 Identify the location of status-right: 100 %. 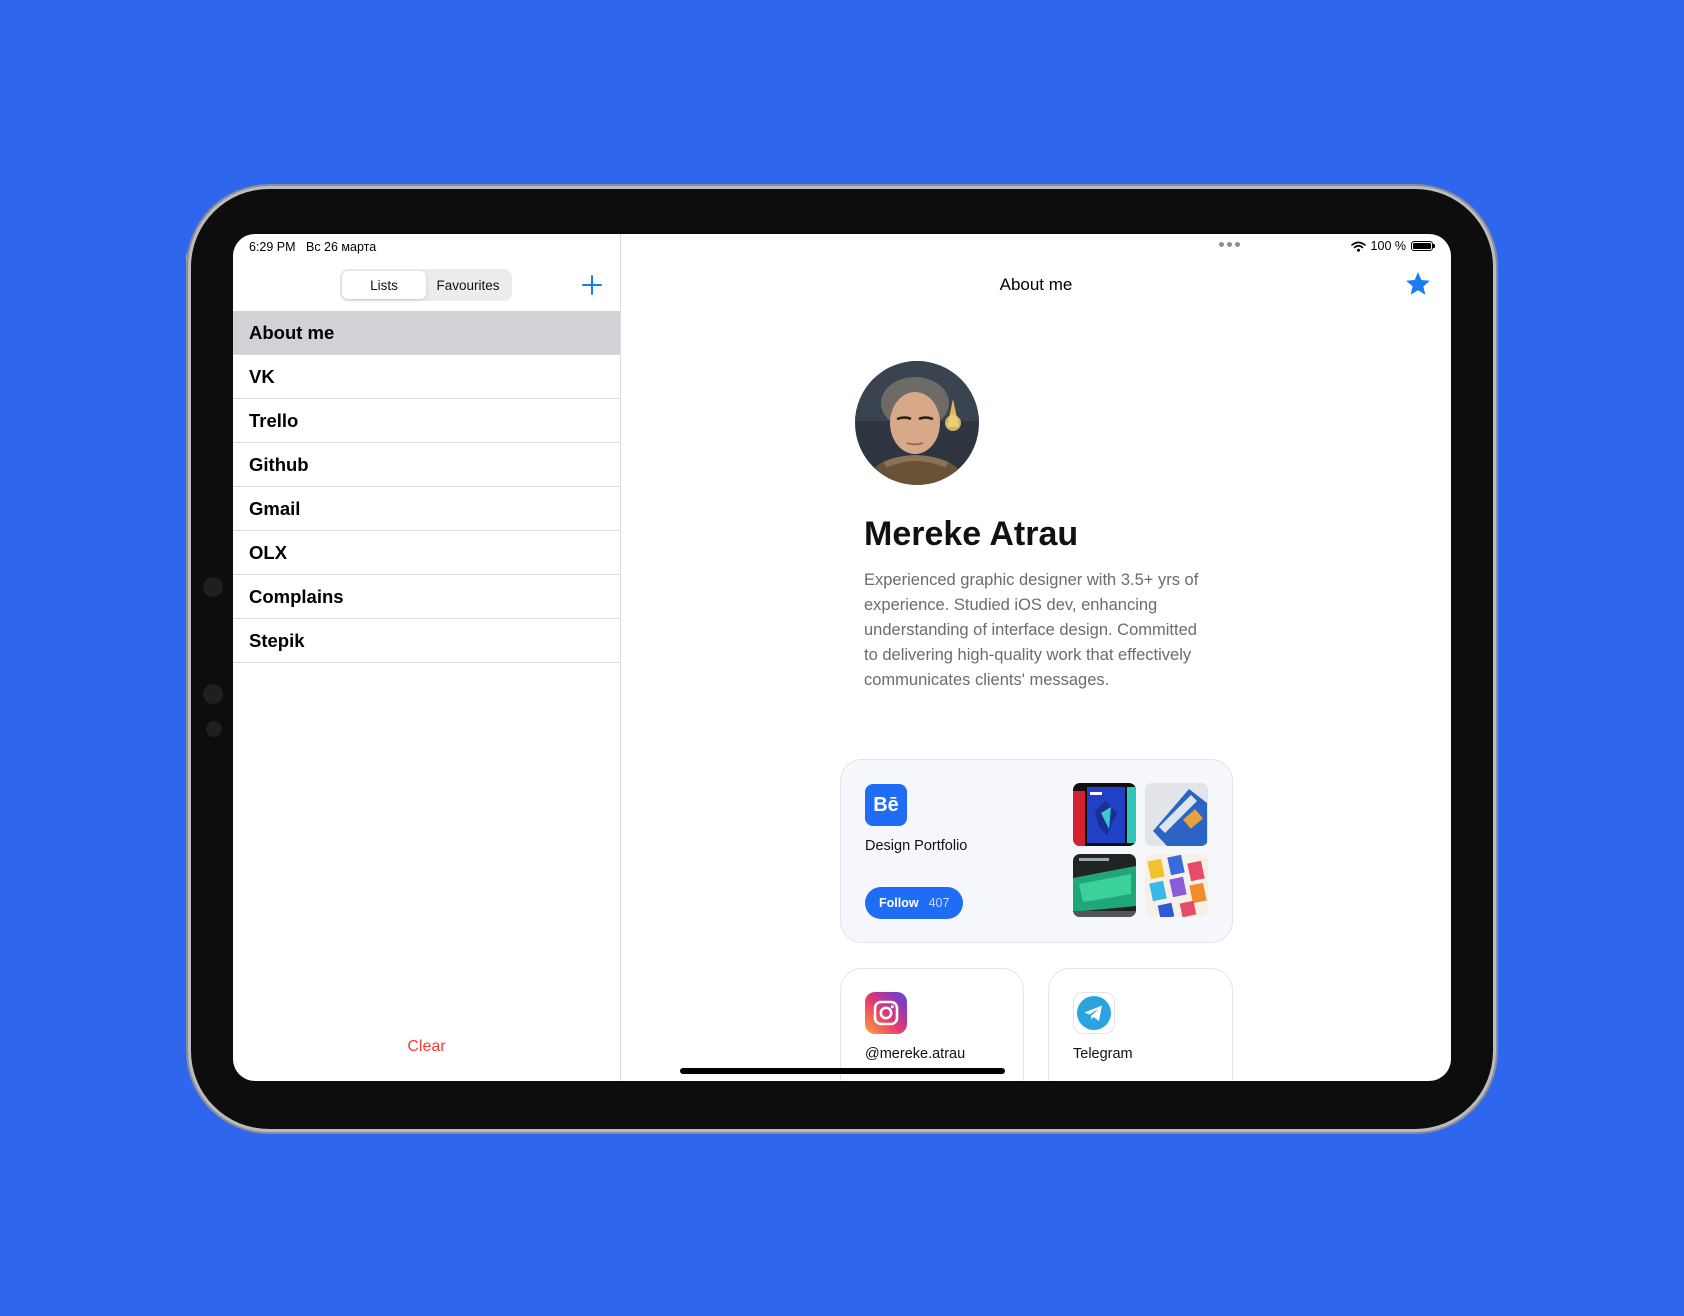
(1392, 246).